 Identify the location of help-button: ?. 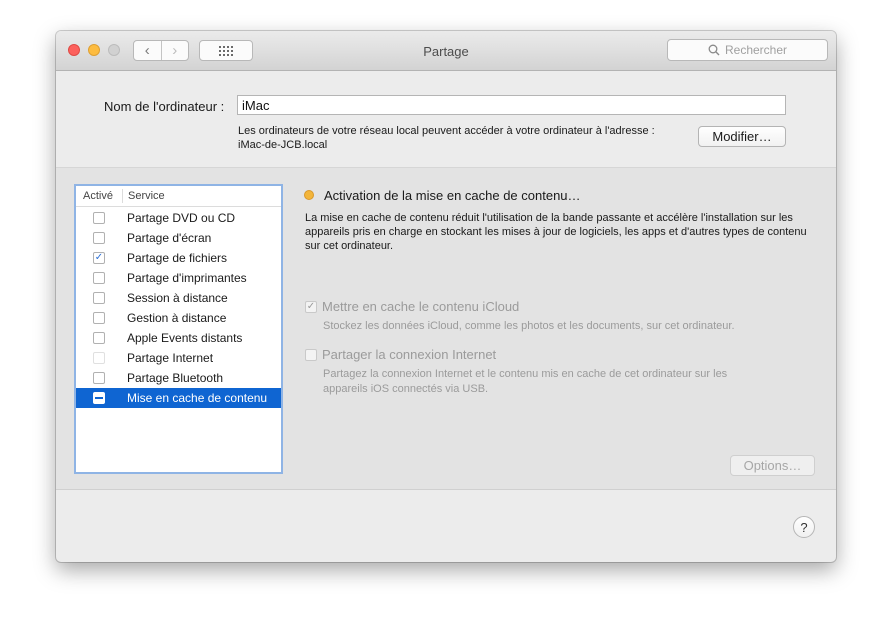
(804, 527).